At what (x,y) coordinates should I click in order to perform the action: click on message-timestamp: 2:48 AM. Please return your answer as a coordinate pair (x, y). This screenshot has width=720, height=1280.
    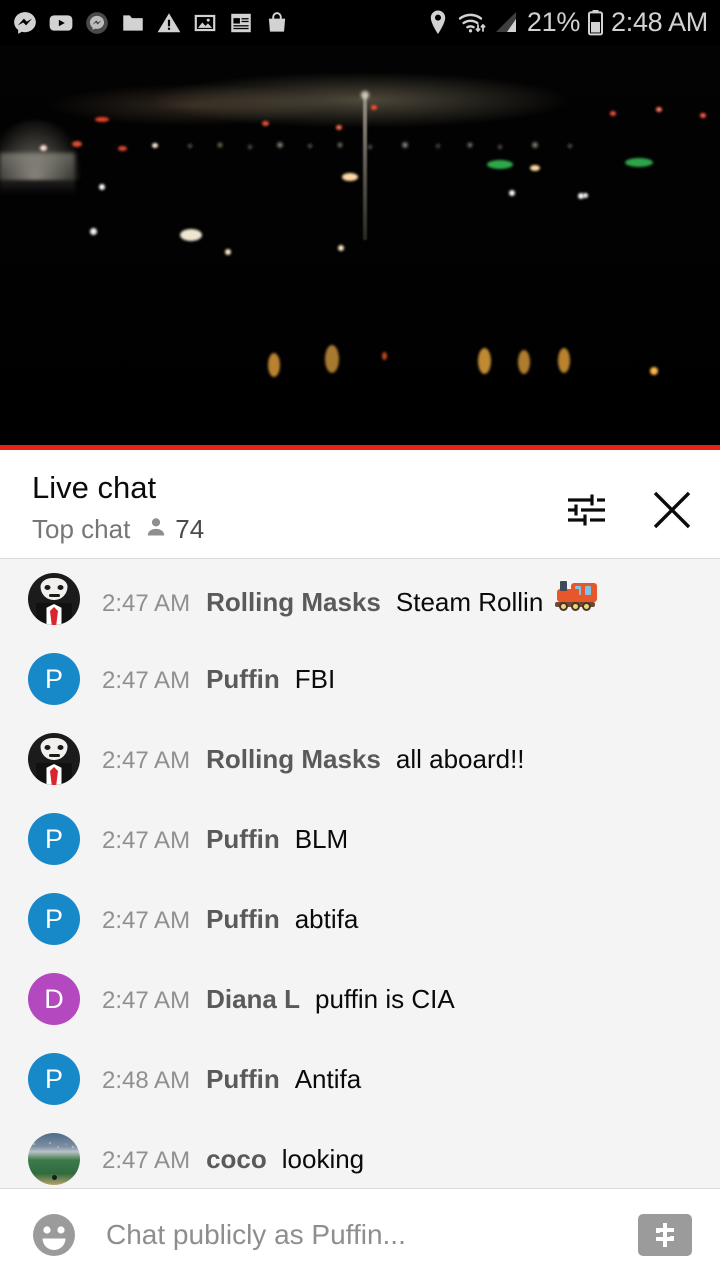
    Looking at the image, I should click on (146, 1080).